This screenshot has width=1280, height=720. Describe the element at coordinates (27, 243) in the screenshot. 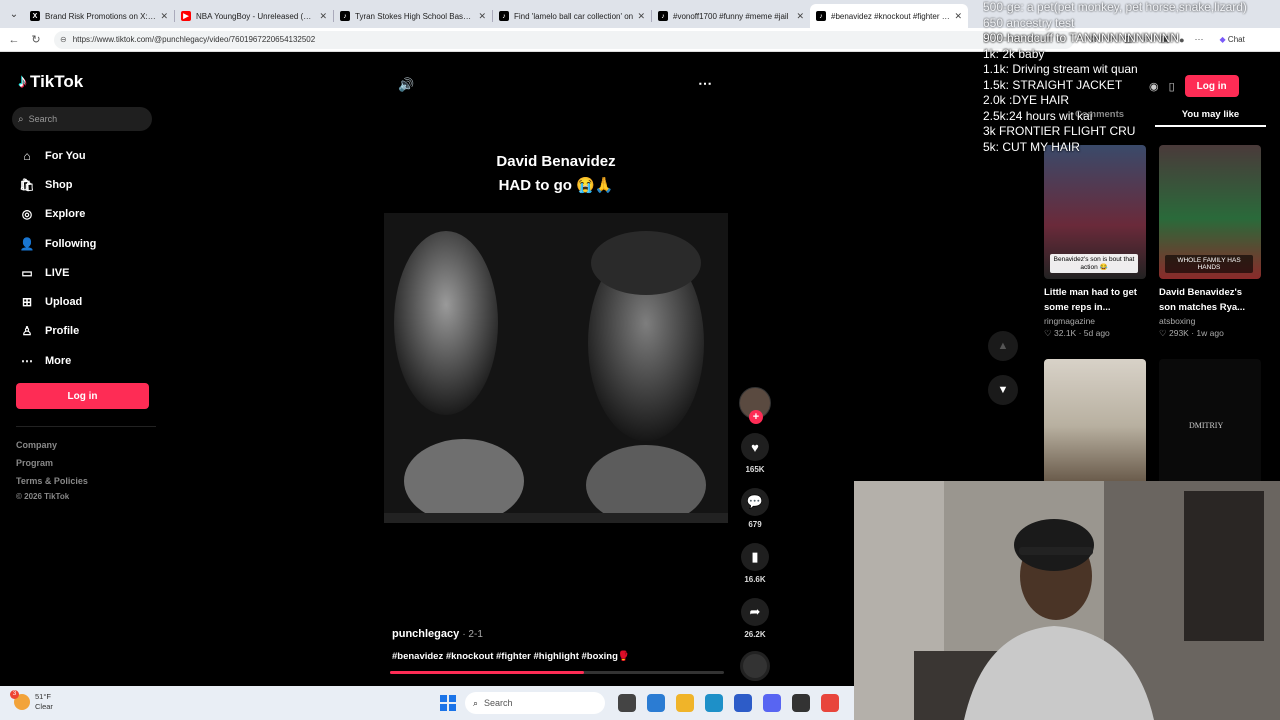

I see `following-icon: 👤` at that location.